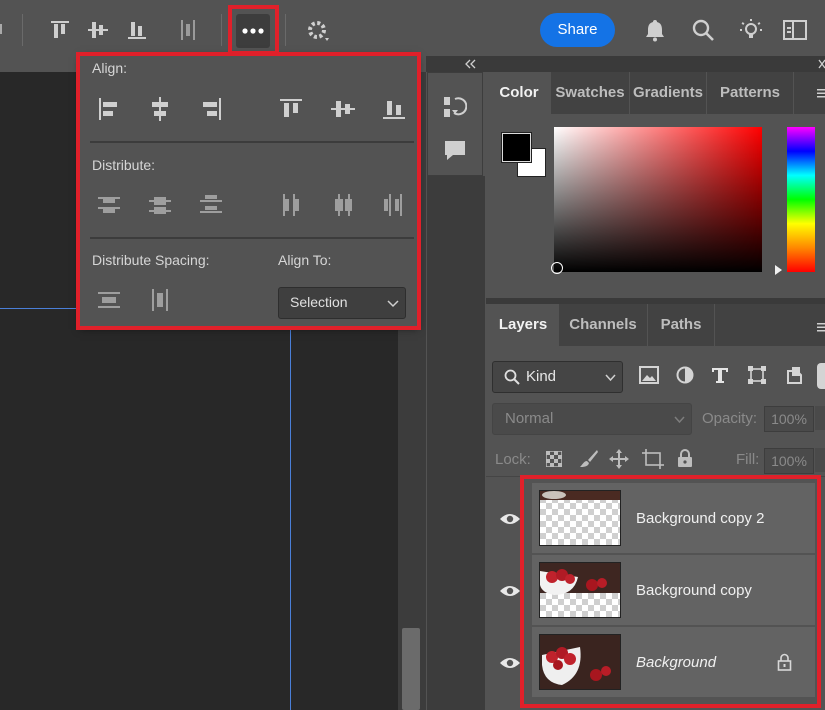 Image resolution: width=825 pixels, height=710 pixels. Describe the element at coordinates (801, 199) in the screenshot. I see `hue-slider` at that location.